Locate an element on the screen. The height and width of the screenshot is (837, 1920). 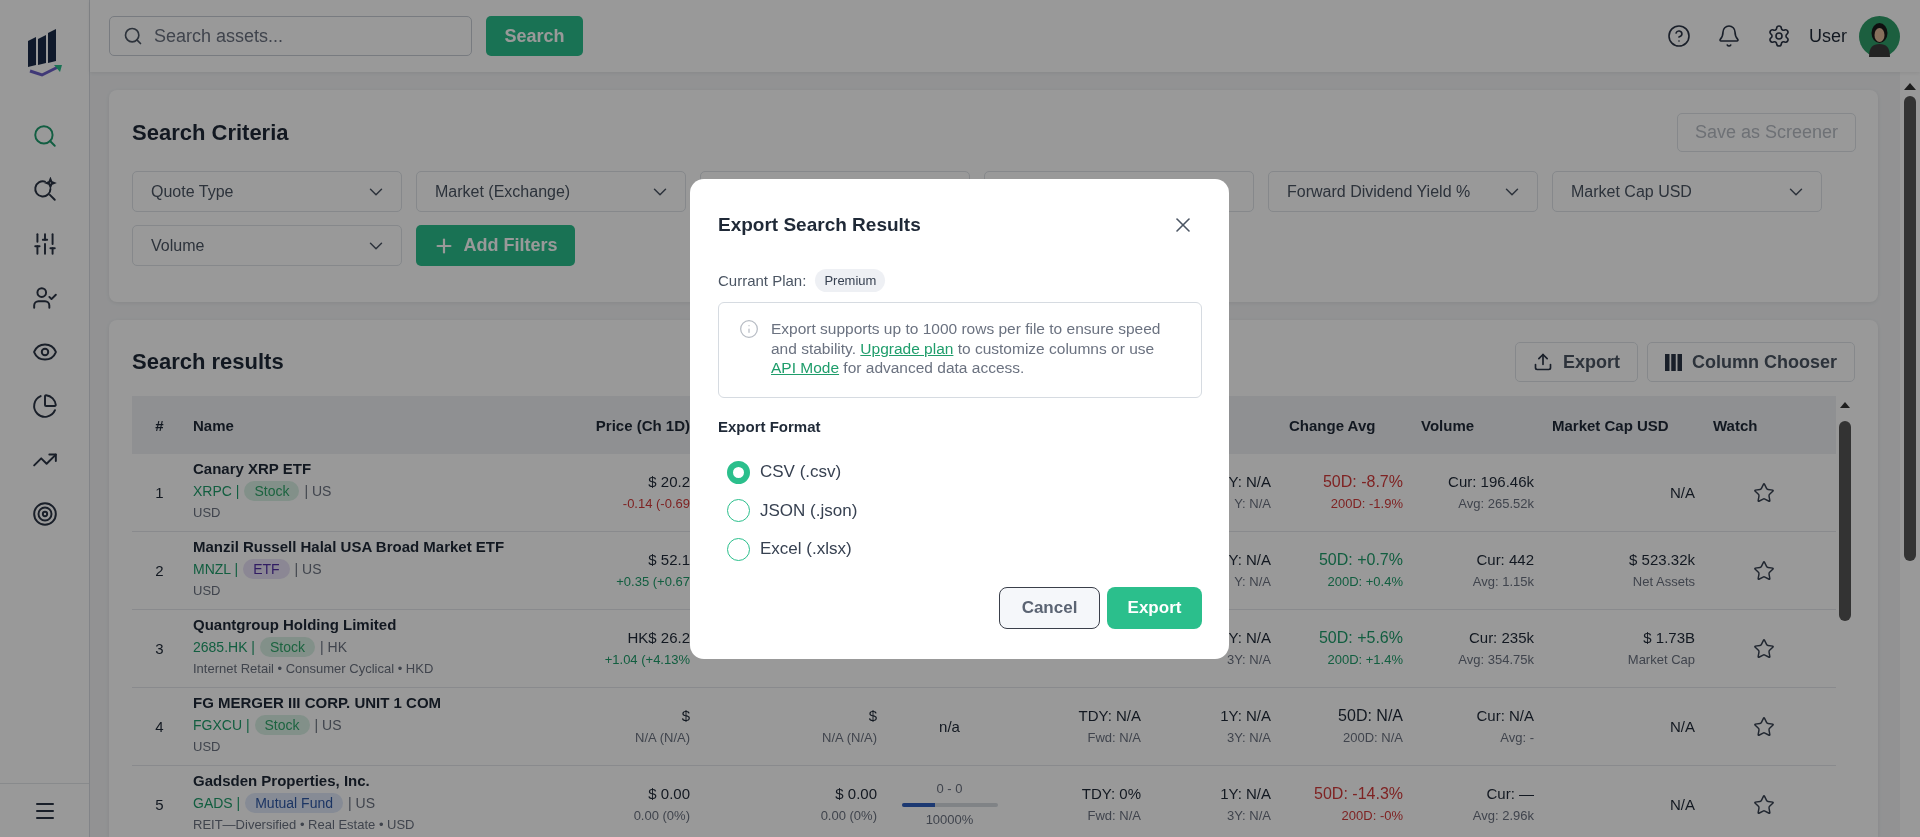
filter-dropdown: Market (Exchange) is located at coordinates (551, 191).